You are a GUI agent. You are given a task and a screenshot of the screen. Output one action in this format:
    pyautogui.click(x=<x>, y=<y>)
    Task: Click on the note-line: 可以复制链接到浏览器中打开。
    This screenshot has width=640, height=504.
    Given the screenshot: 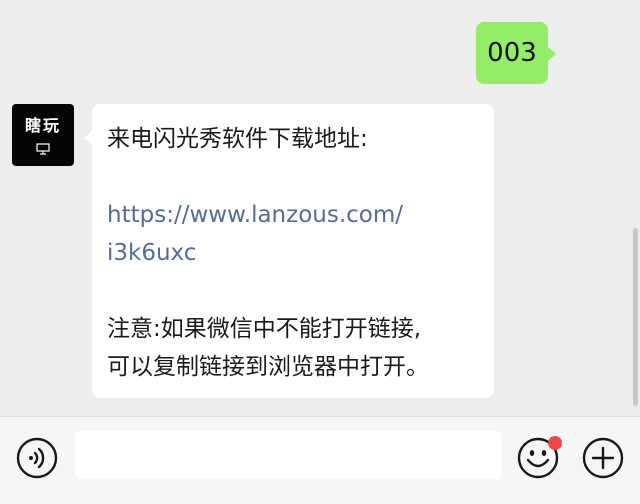 What is the action you would take?
    pyautogui.click(x=268, y=367)
    